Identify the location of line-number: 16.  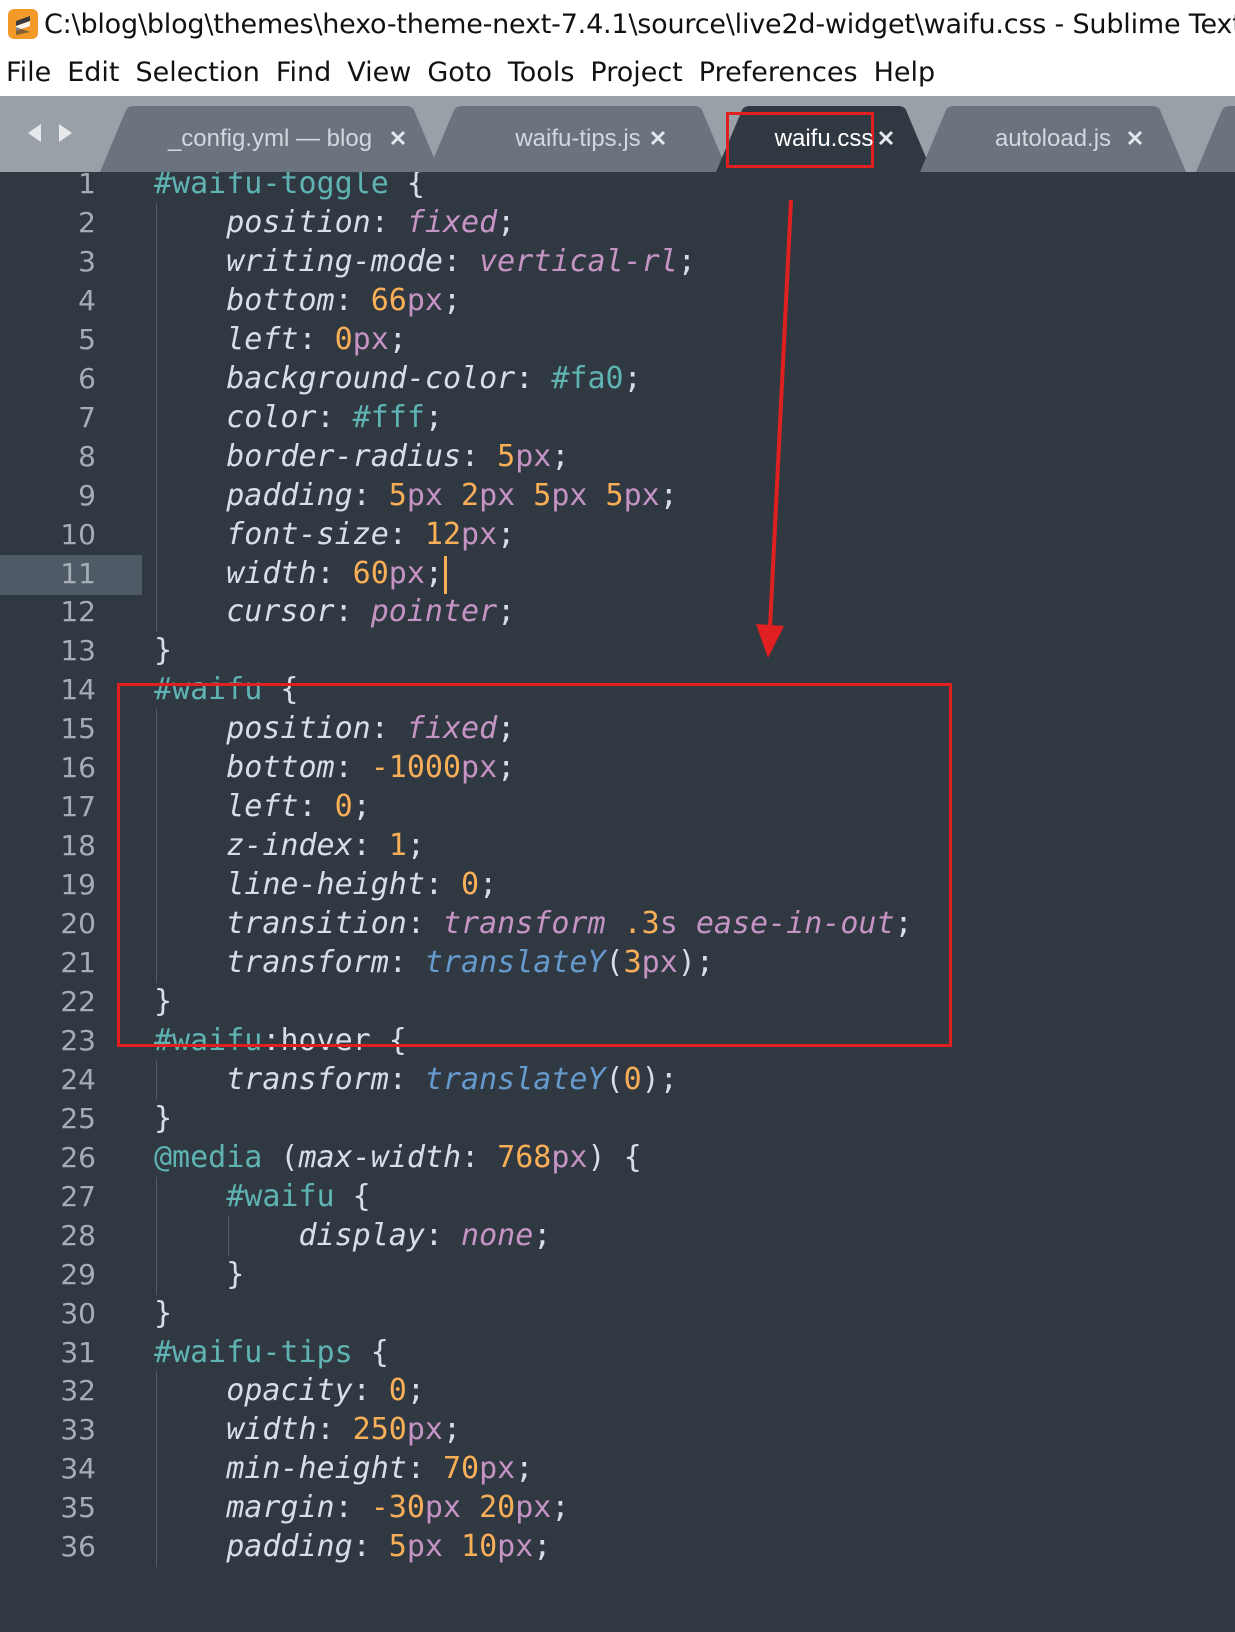
(78, 768).